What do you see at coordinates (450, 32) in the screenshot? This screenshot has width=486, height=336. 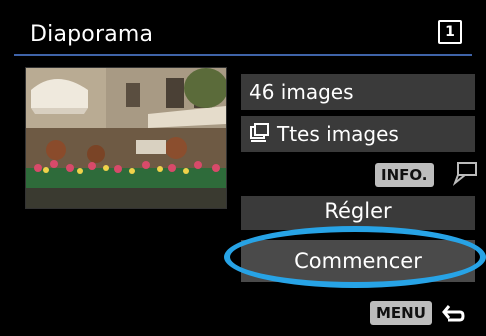 I see `page-indicator-icon: 1` at bounding box center [450, 32].